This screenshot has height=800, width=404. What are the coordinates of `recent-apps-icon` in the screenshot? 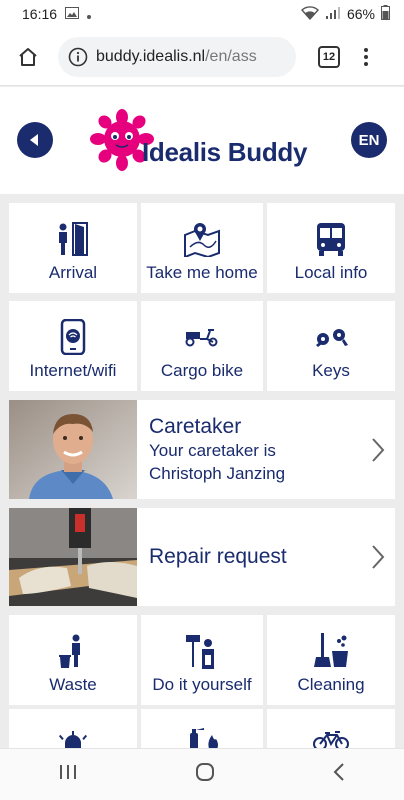 It's located at (68, 772).